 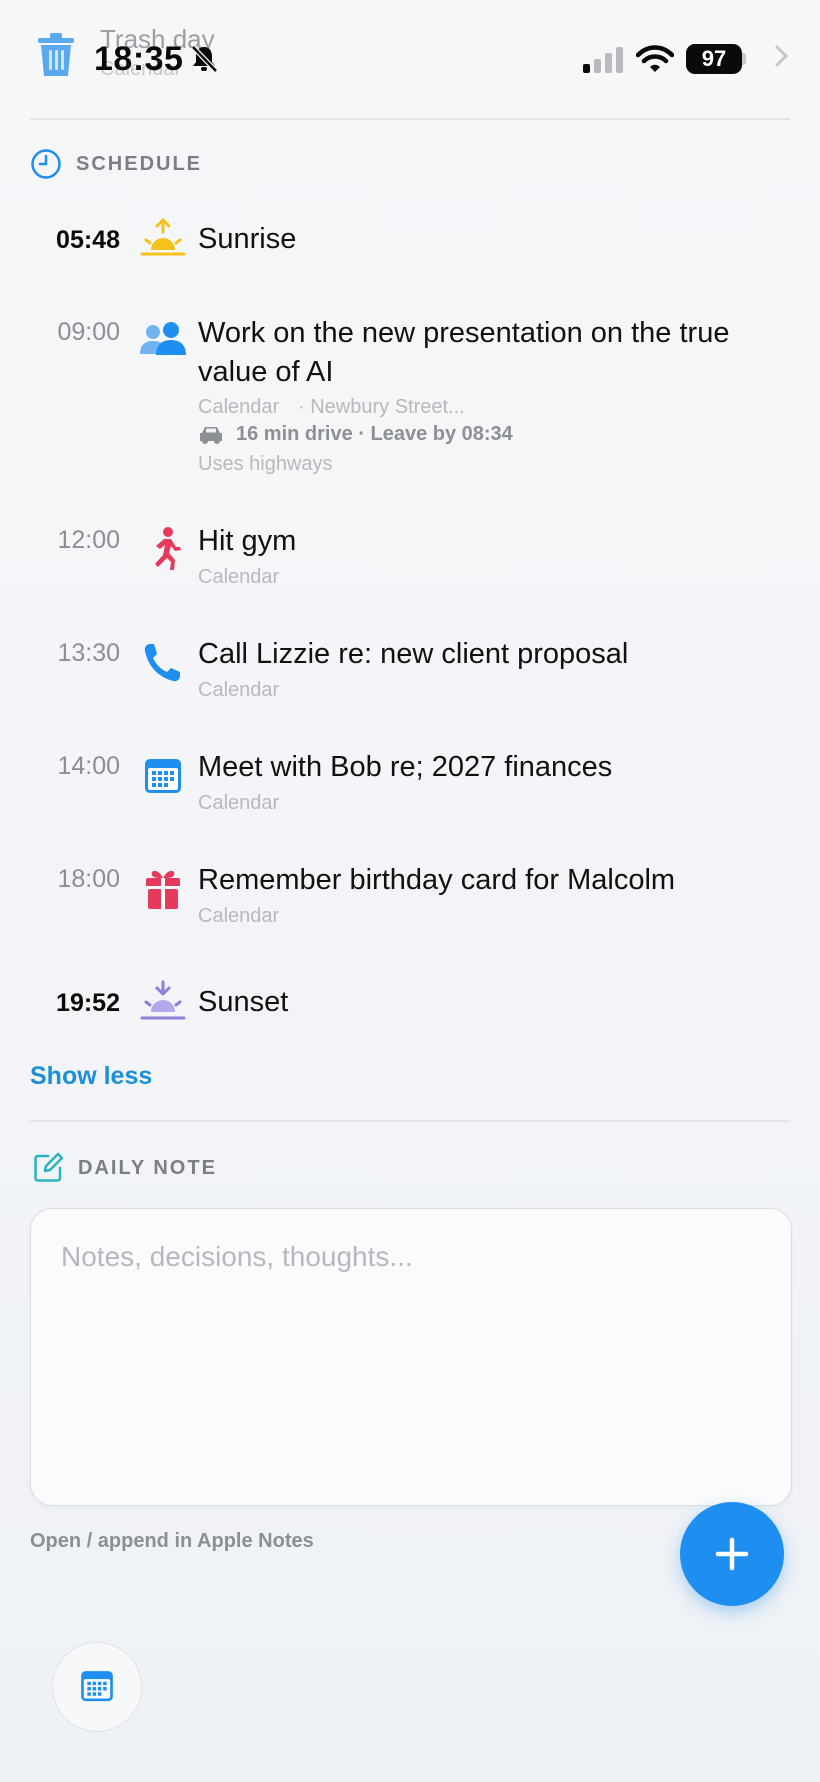 I want to click on car-icon, so click(x=211, y=435).